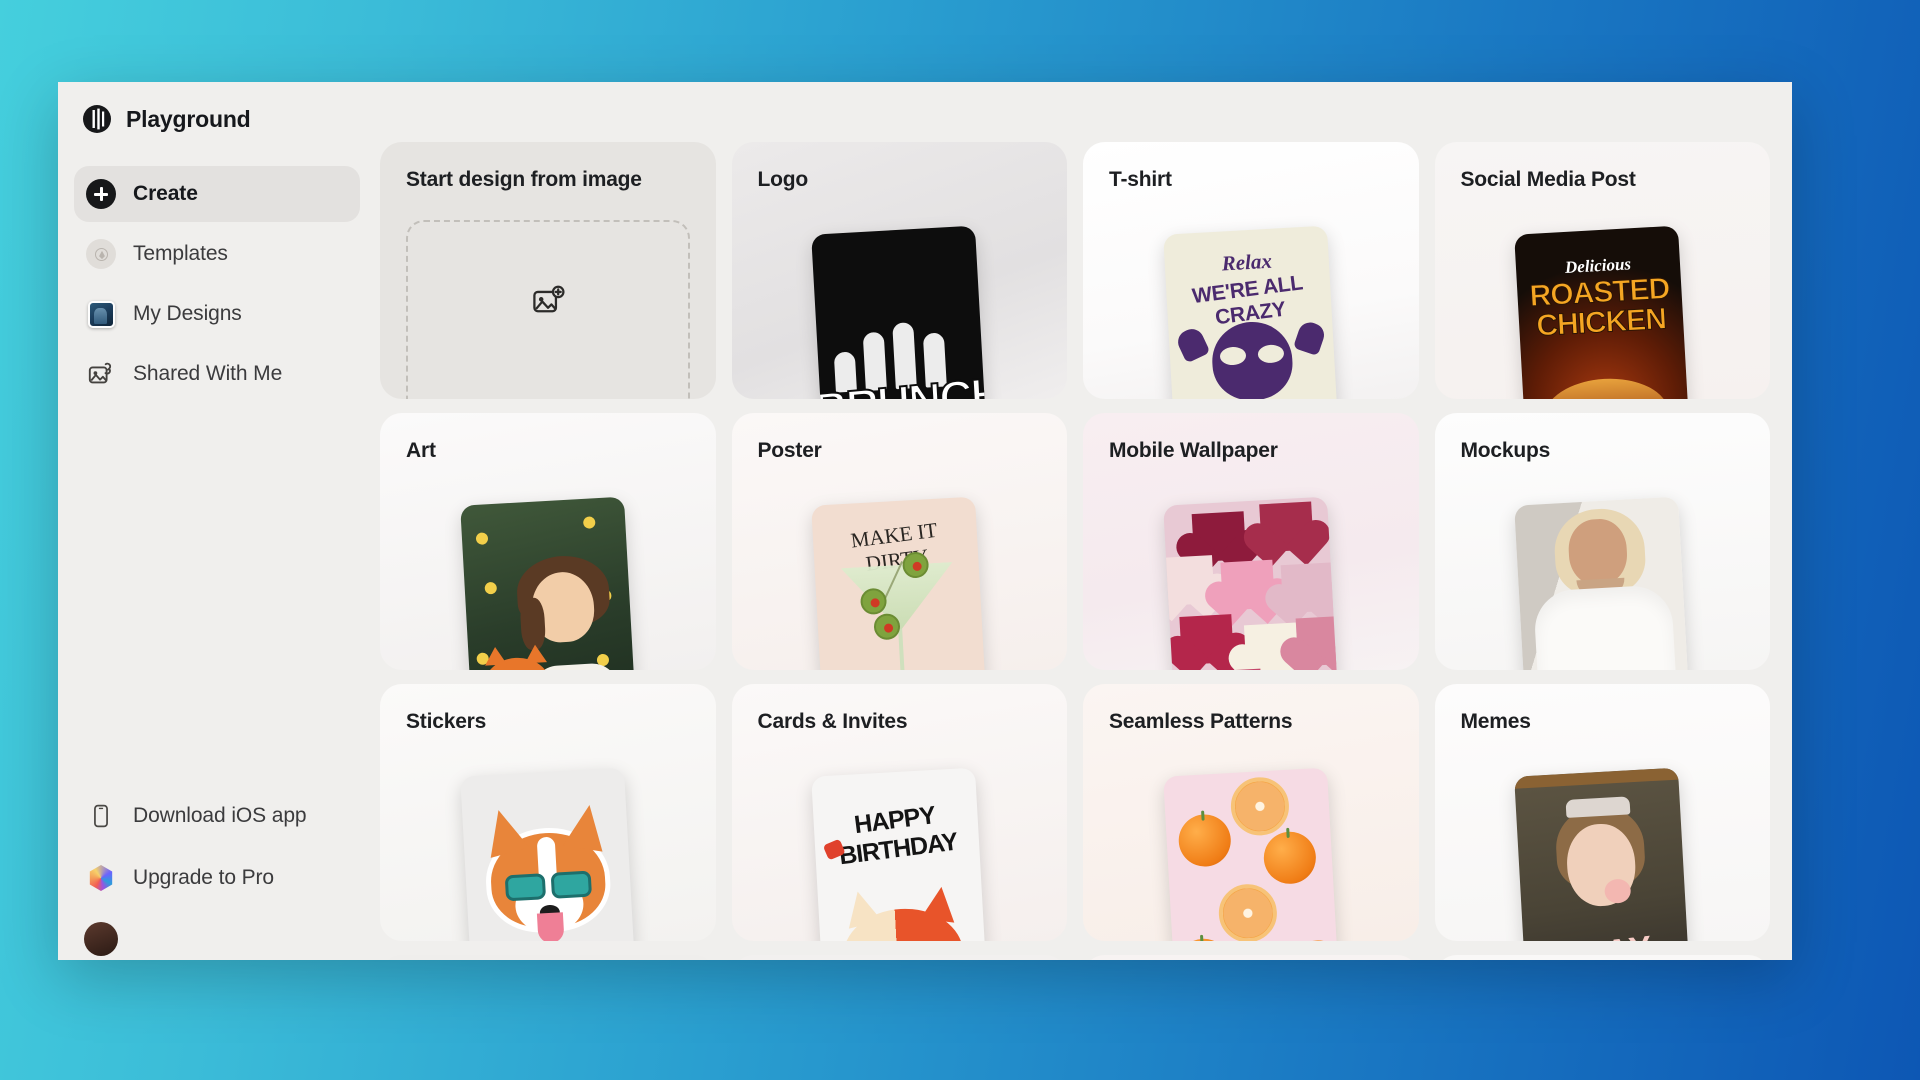  I want to click on card-seamless-patterns: Seamless Patterns, so click(1251, 812).